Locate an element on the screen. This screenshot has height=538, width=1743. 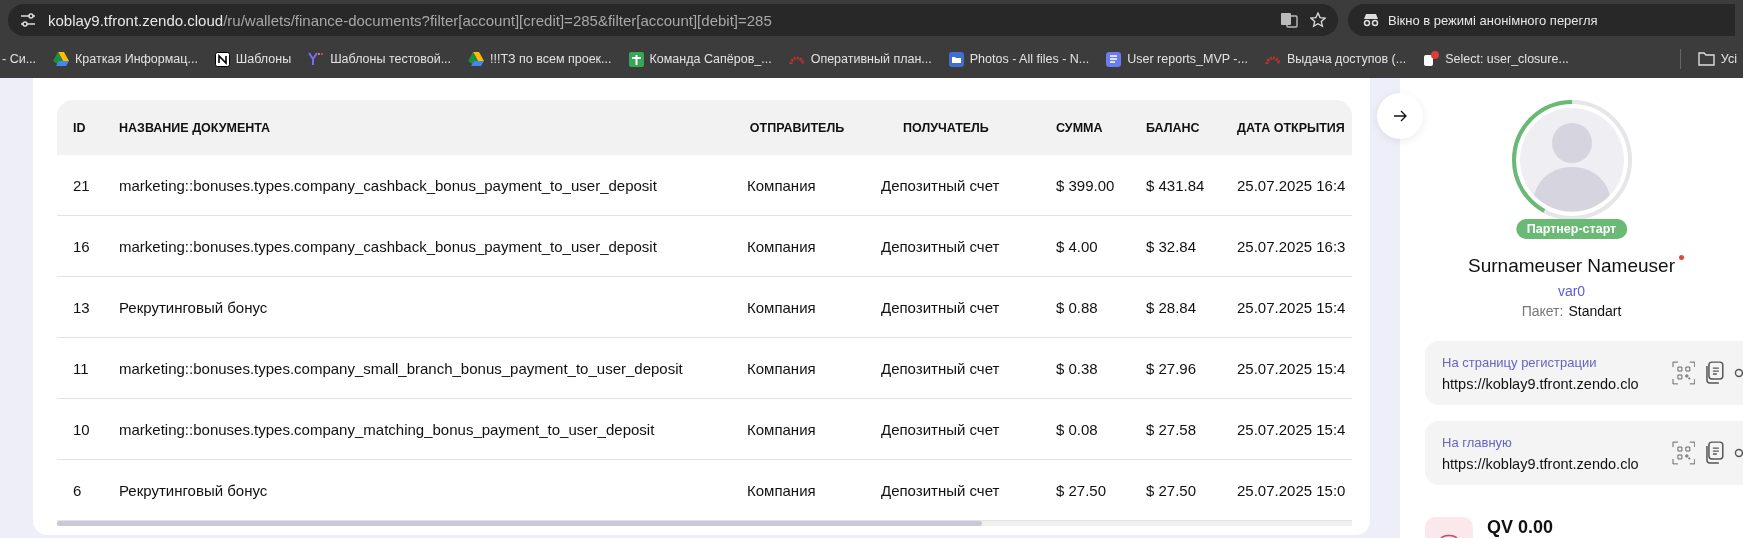
table-cell: 16 is located at coordinates (82, 246).